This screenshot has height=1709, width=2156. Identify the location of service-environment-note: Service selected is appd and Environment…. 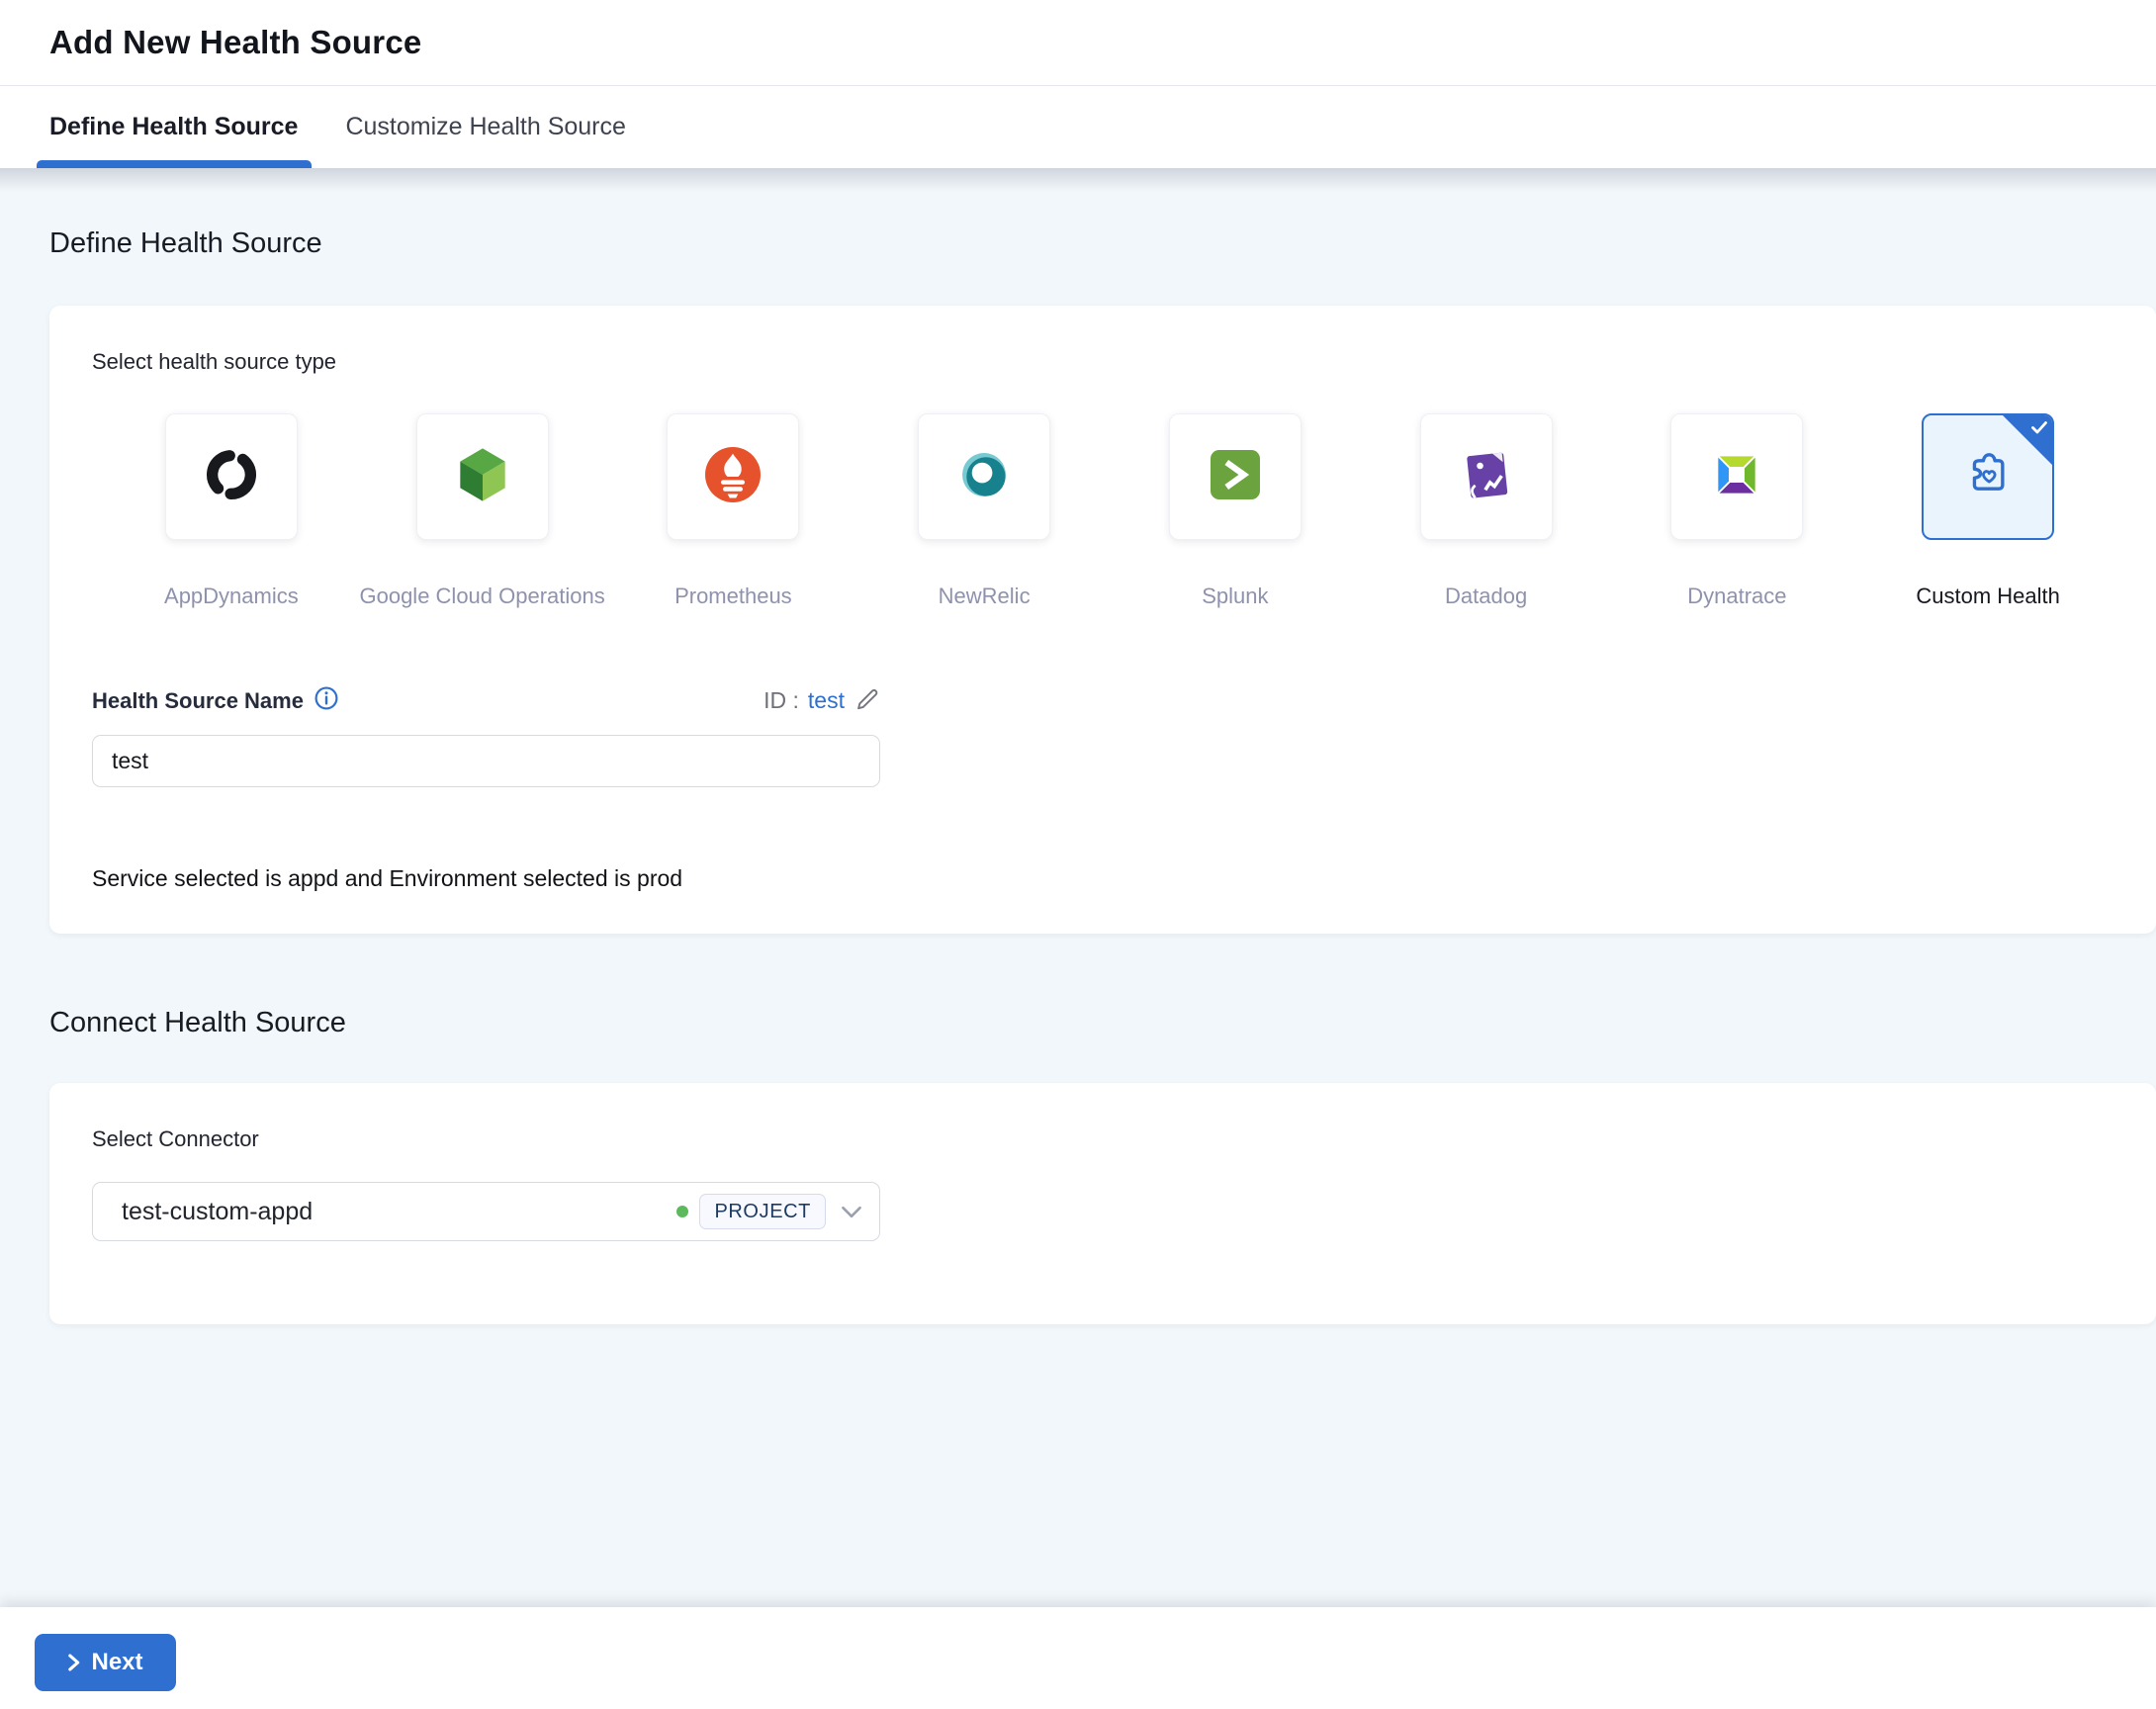
(387, 878).